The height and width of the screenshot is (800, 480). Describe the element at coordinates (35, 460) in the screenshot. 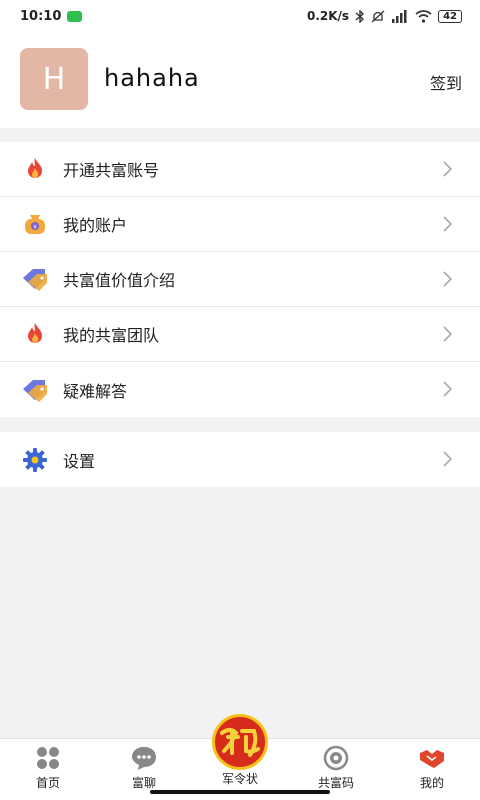

I see `gear-icon` at that location.